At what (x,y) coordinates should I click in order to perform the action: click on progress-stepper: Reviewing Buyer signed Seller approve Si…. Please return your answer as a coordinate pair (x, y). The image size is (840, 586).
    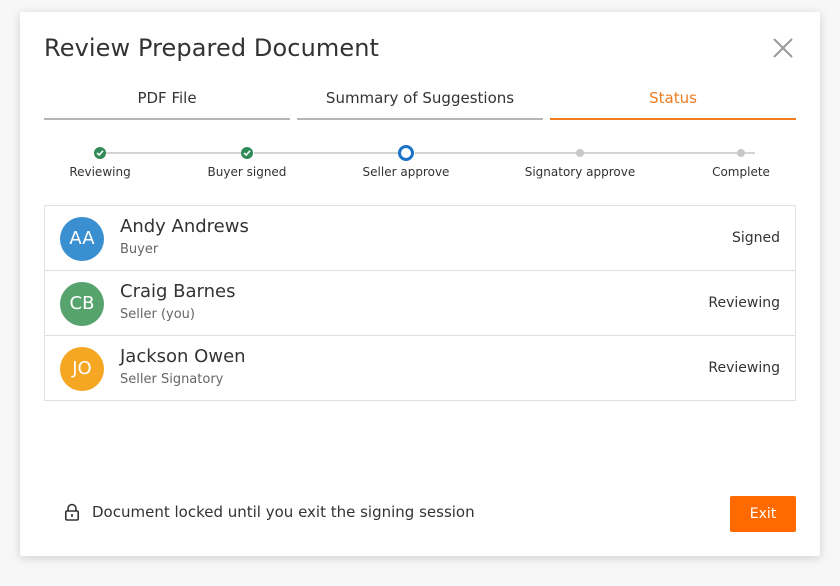
    Looking at the image, I should click on (420, 164).